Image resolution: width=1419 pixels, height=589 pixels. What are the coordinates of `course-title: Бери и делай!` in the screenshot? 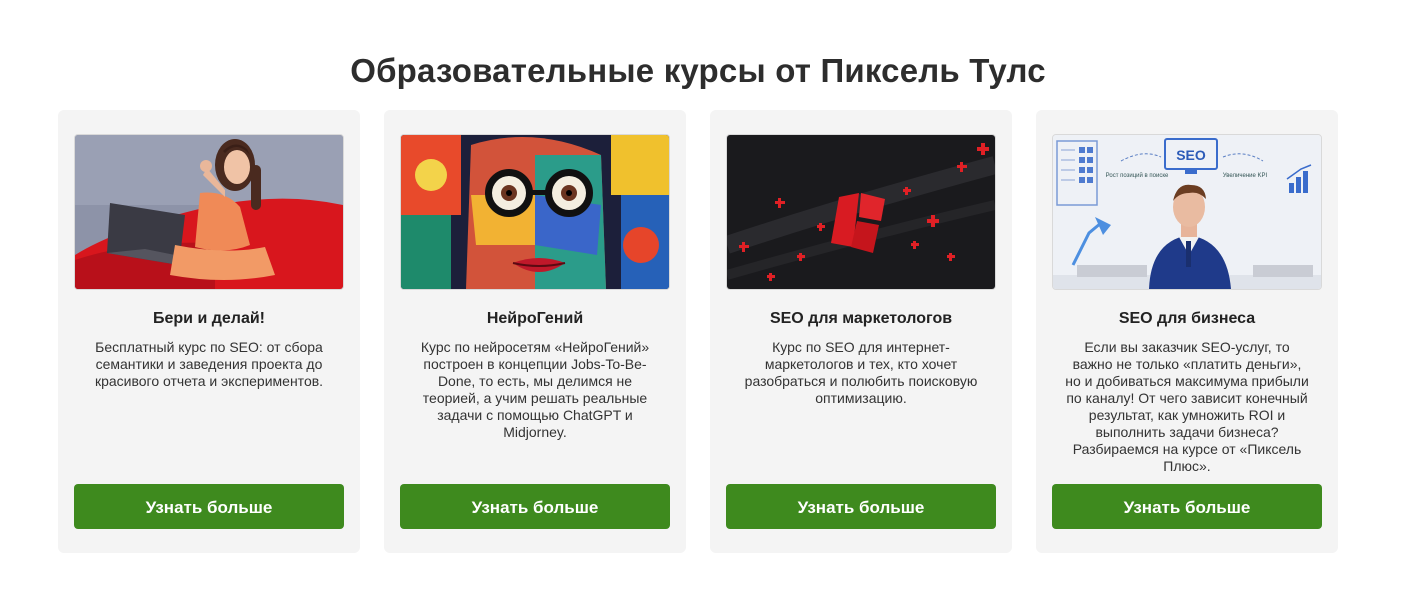 It's located at (208, 318).